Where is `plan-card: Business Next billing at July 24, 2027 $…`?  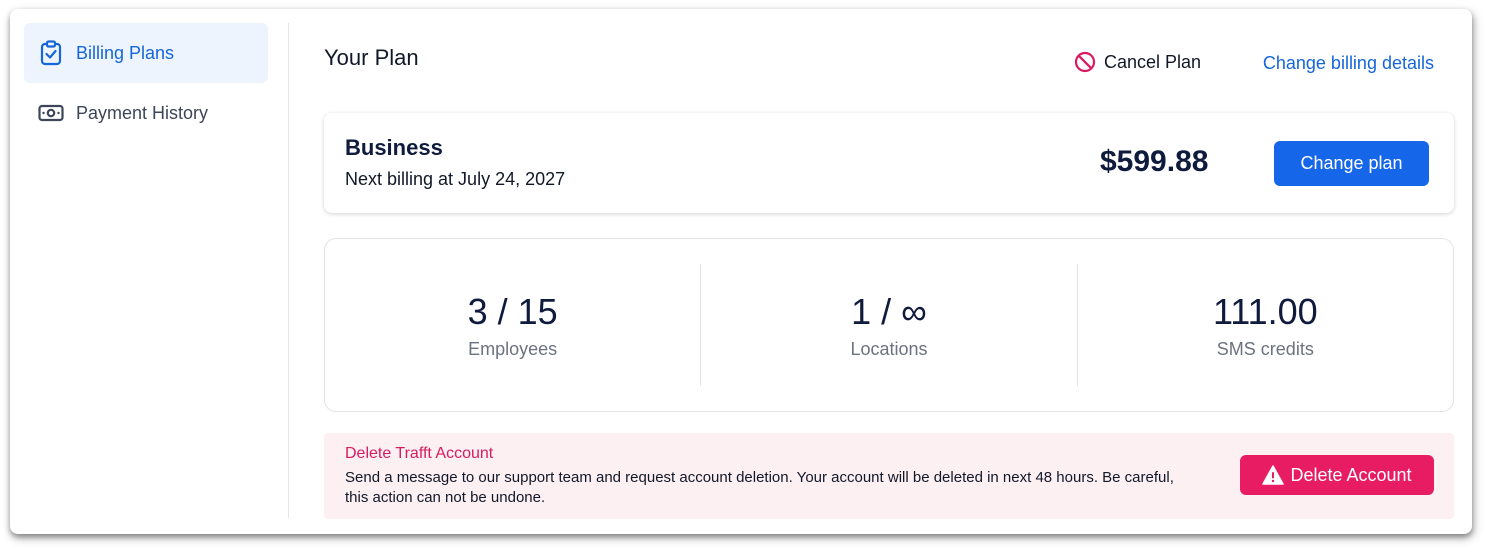
plan-card: Business Next billing at July 24, 2027 $… is located at coordinates (889, 163).